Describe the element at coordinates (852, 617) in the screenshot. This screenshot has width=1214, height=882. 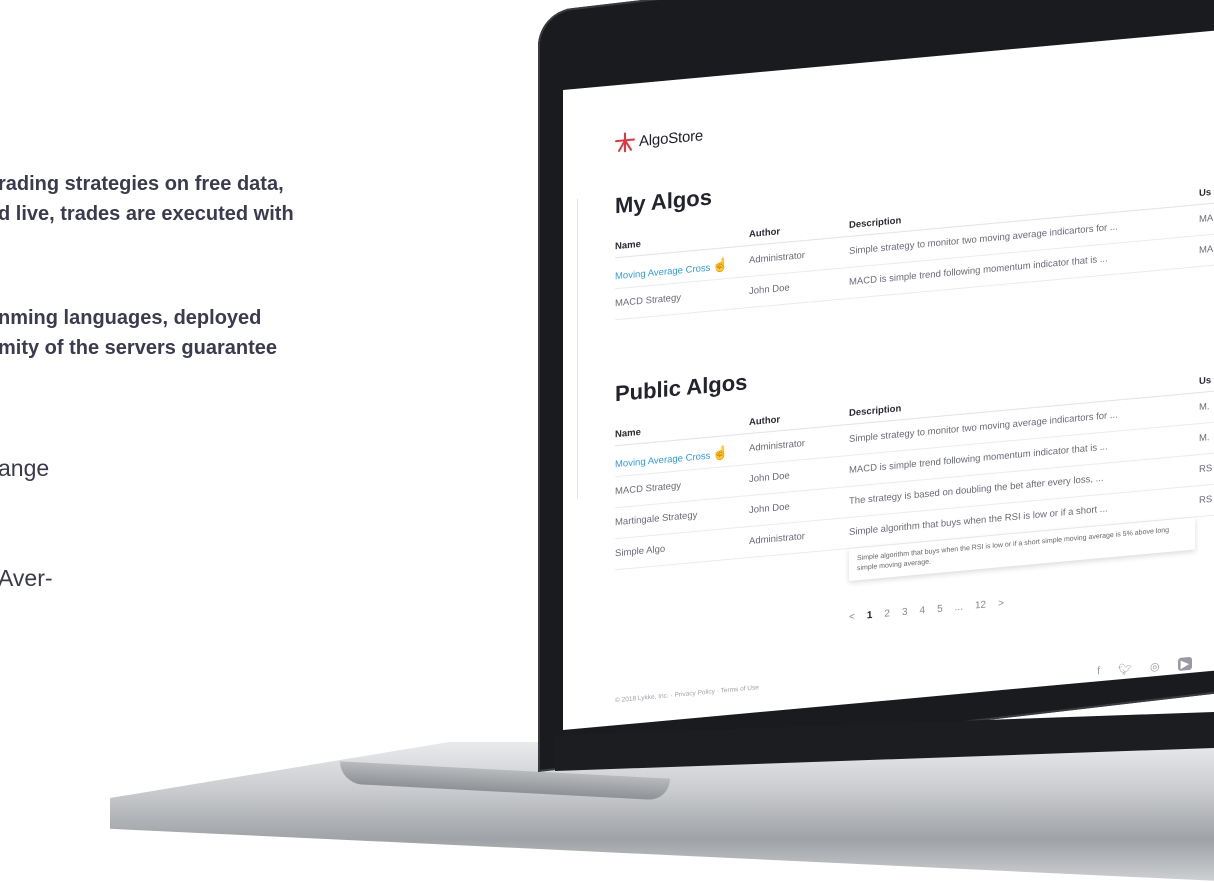
I see `pagination-prev-button: <` at that location.